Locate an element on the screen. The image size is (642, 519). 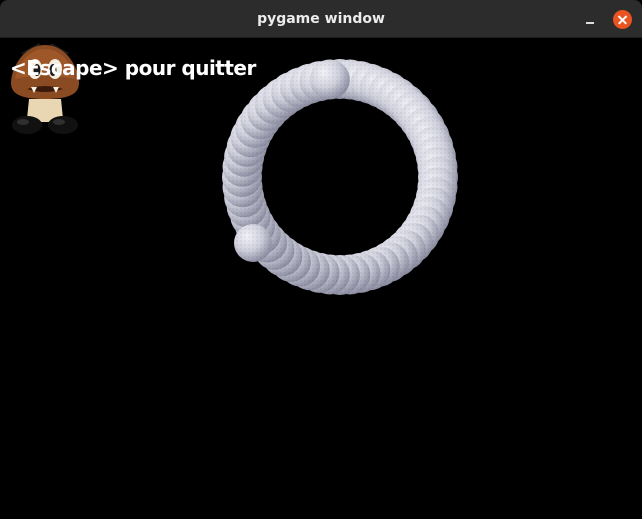
minimize-button is located at coordinates (590, 20).